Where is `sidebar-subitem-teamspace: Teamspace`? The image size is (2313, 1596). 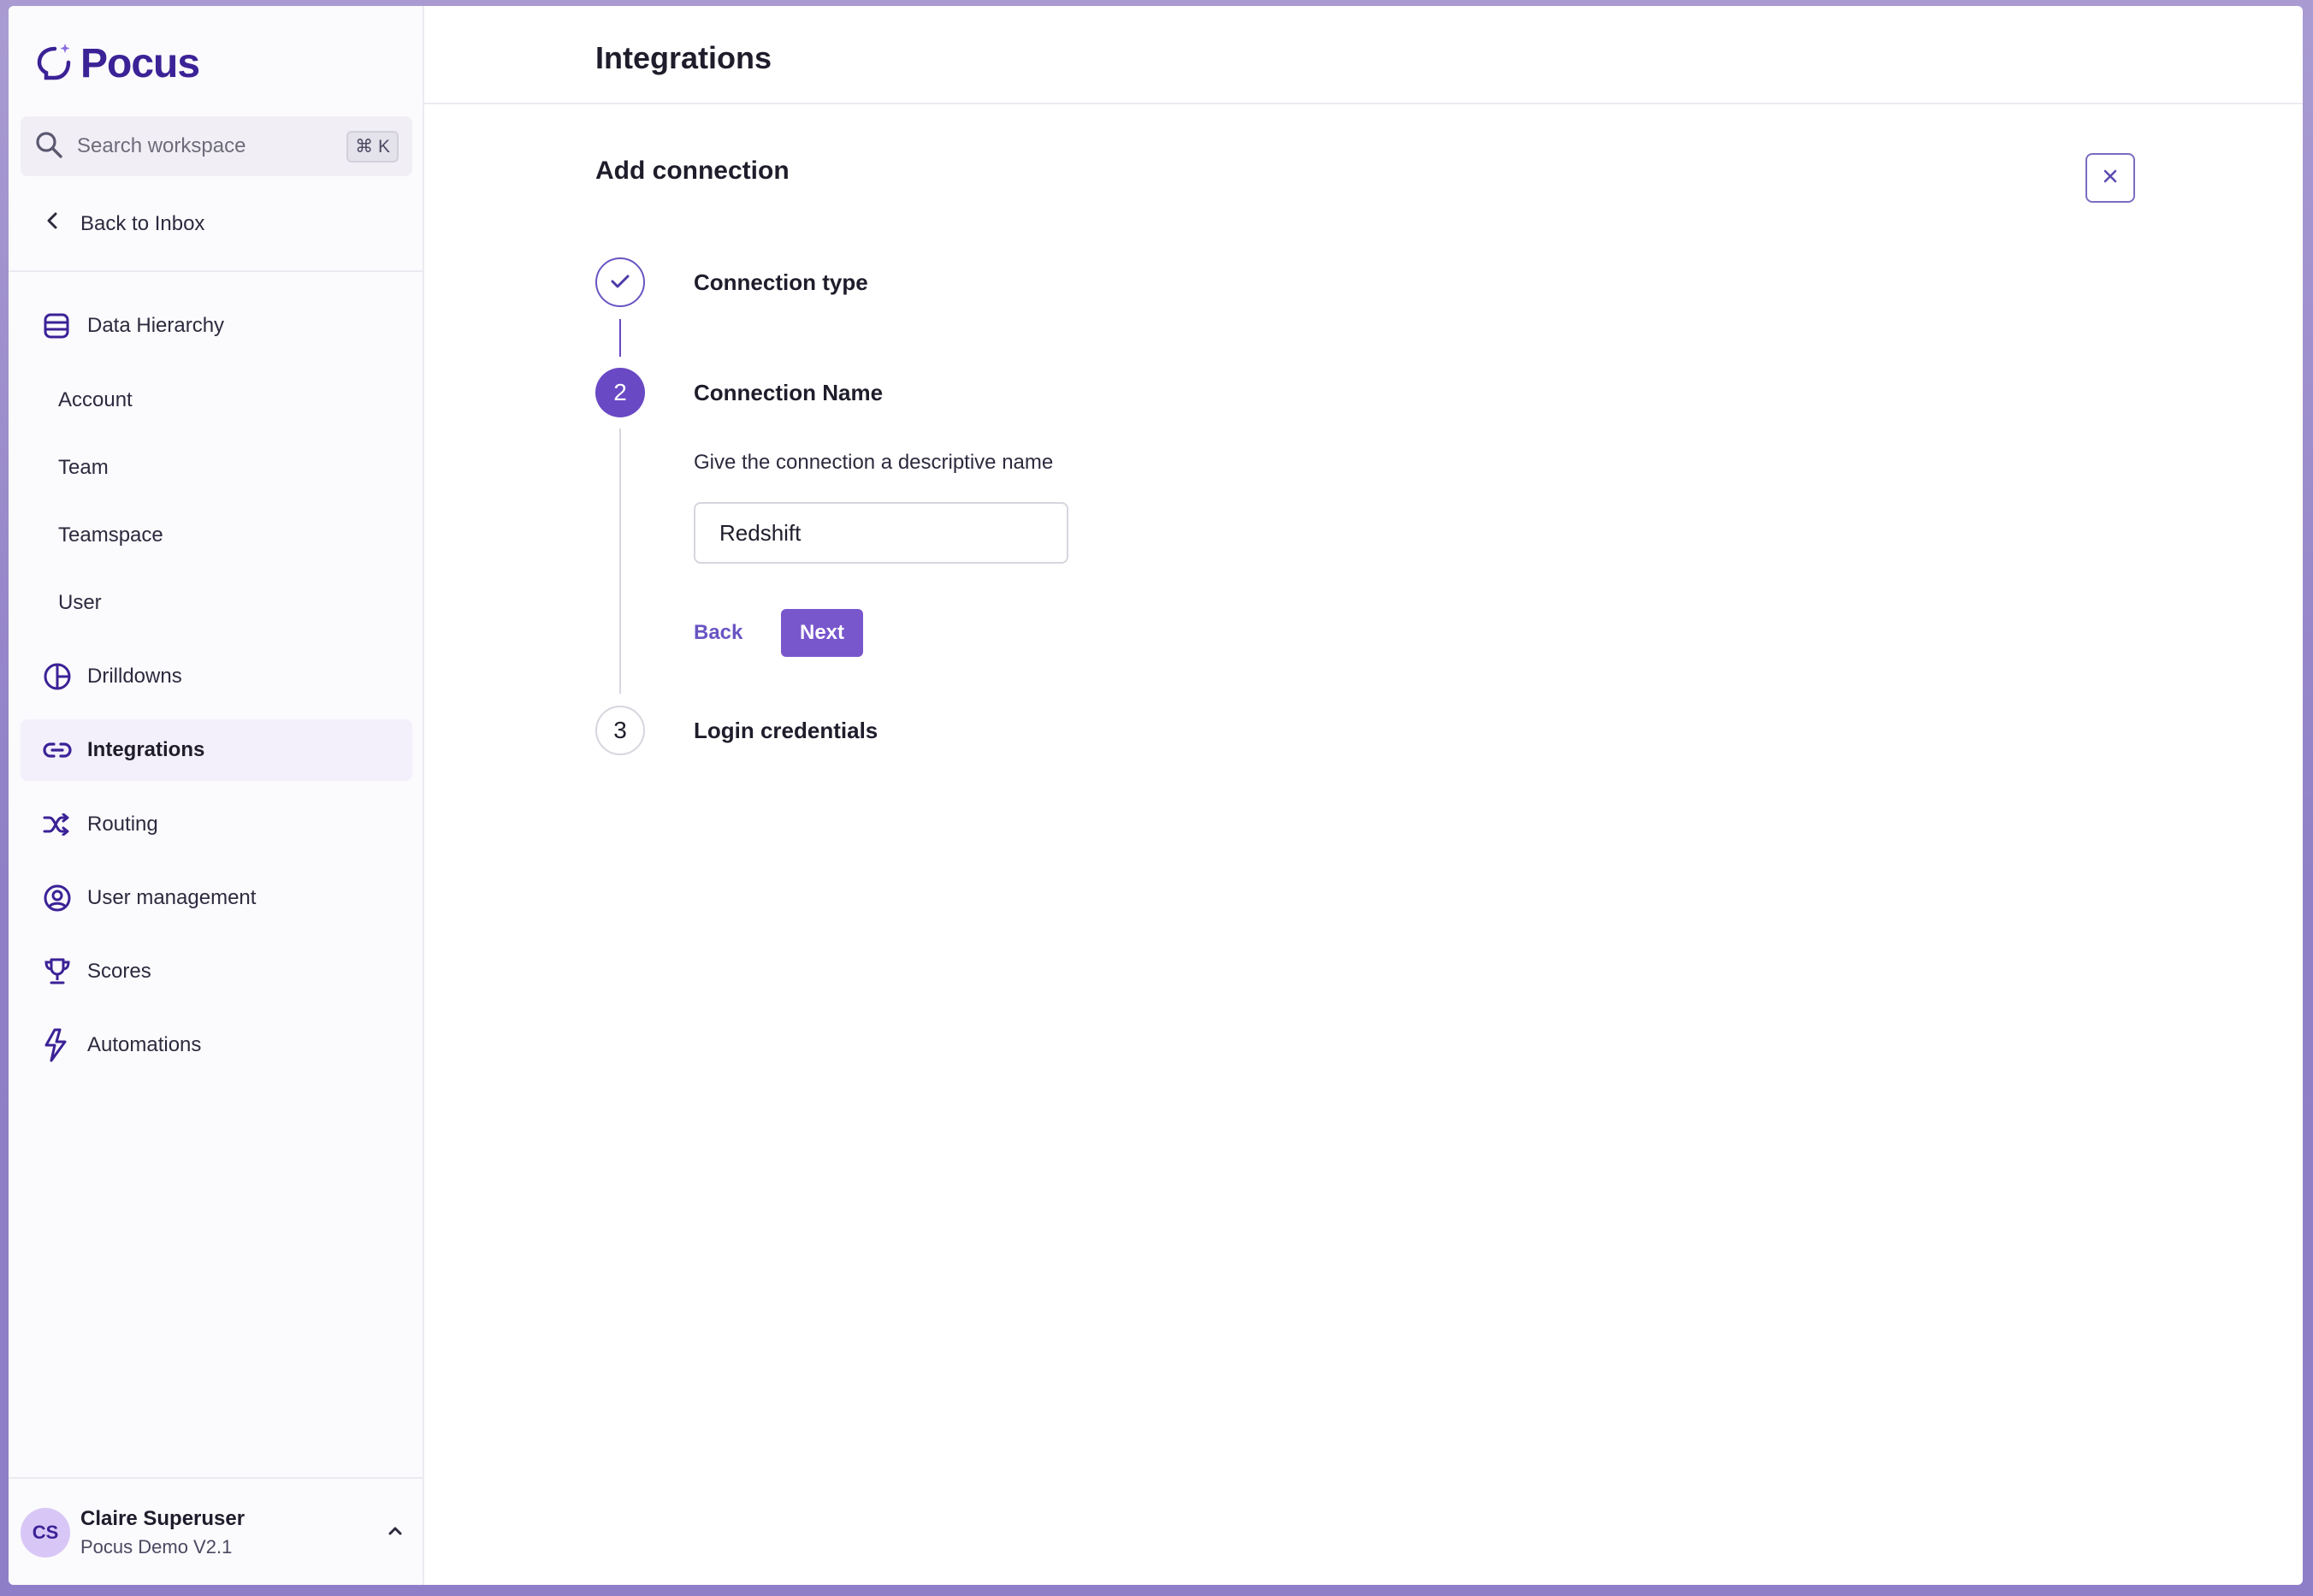 sidebar-subitem-teamspace: Teamspace is located at coordinates (110, 535).